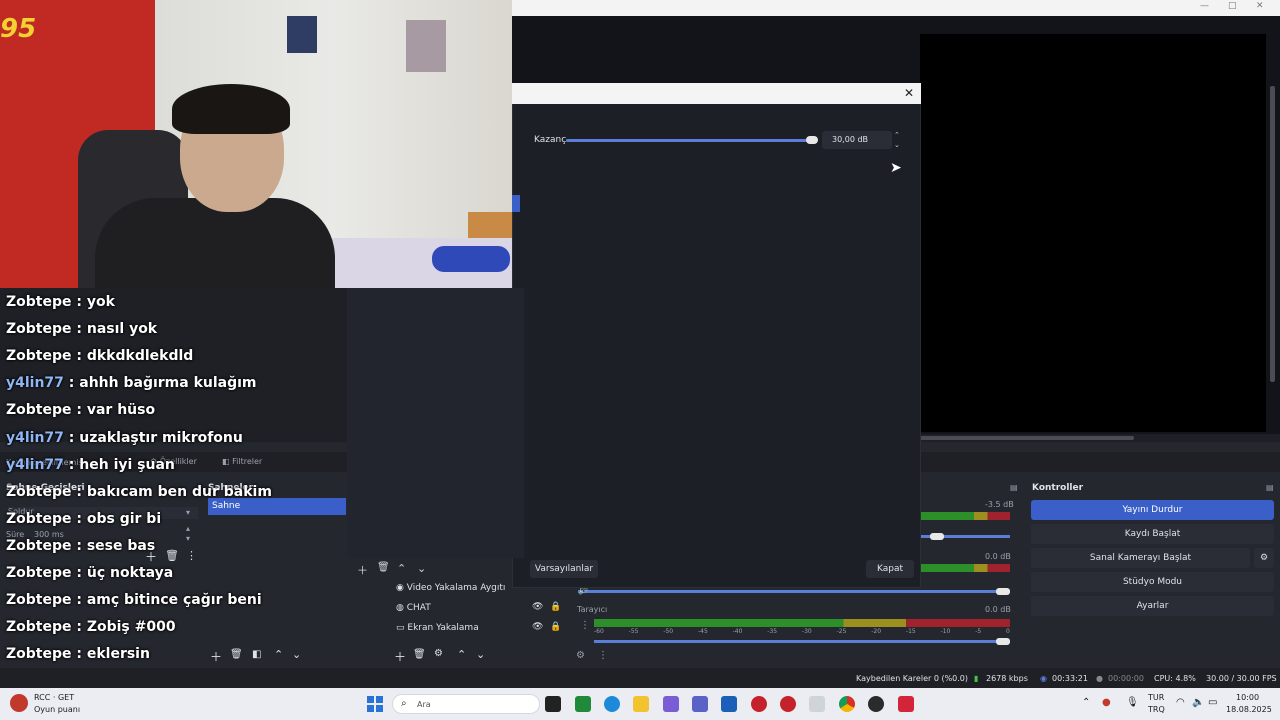  What do you see at coordinates (897, 135) in the screenshot?
I see `gain-stepper-up: ⌃` at bounding box center [897, 135].